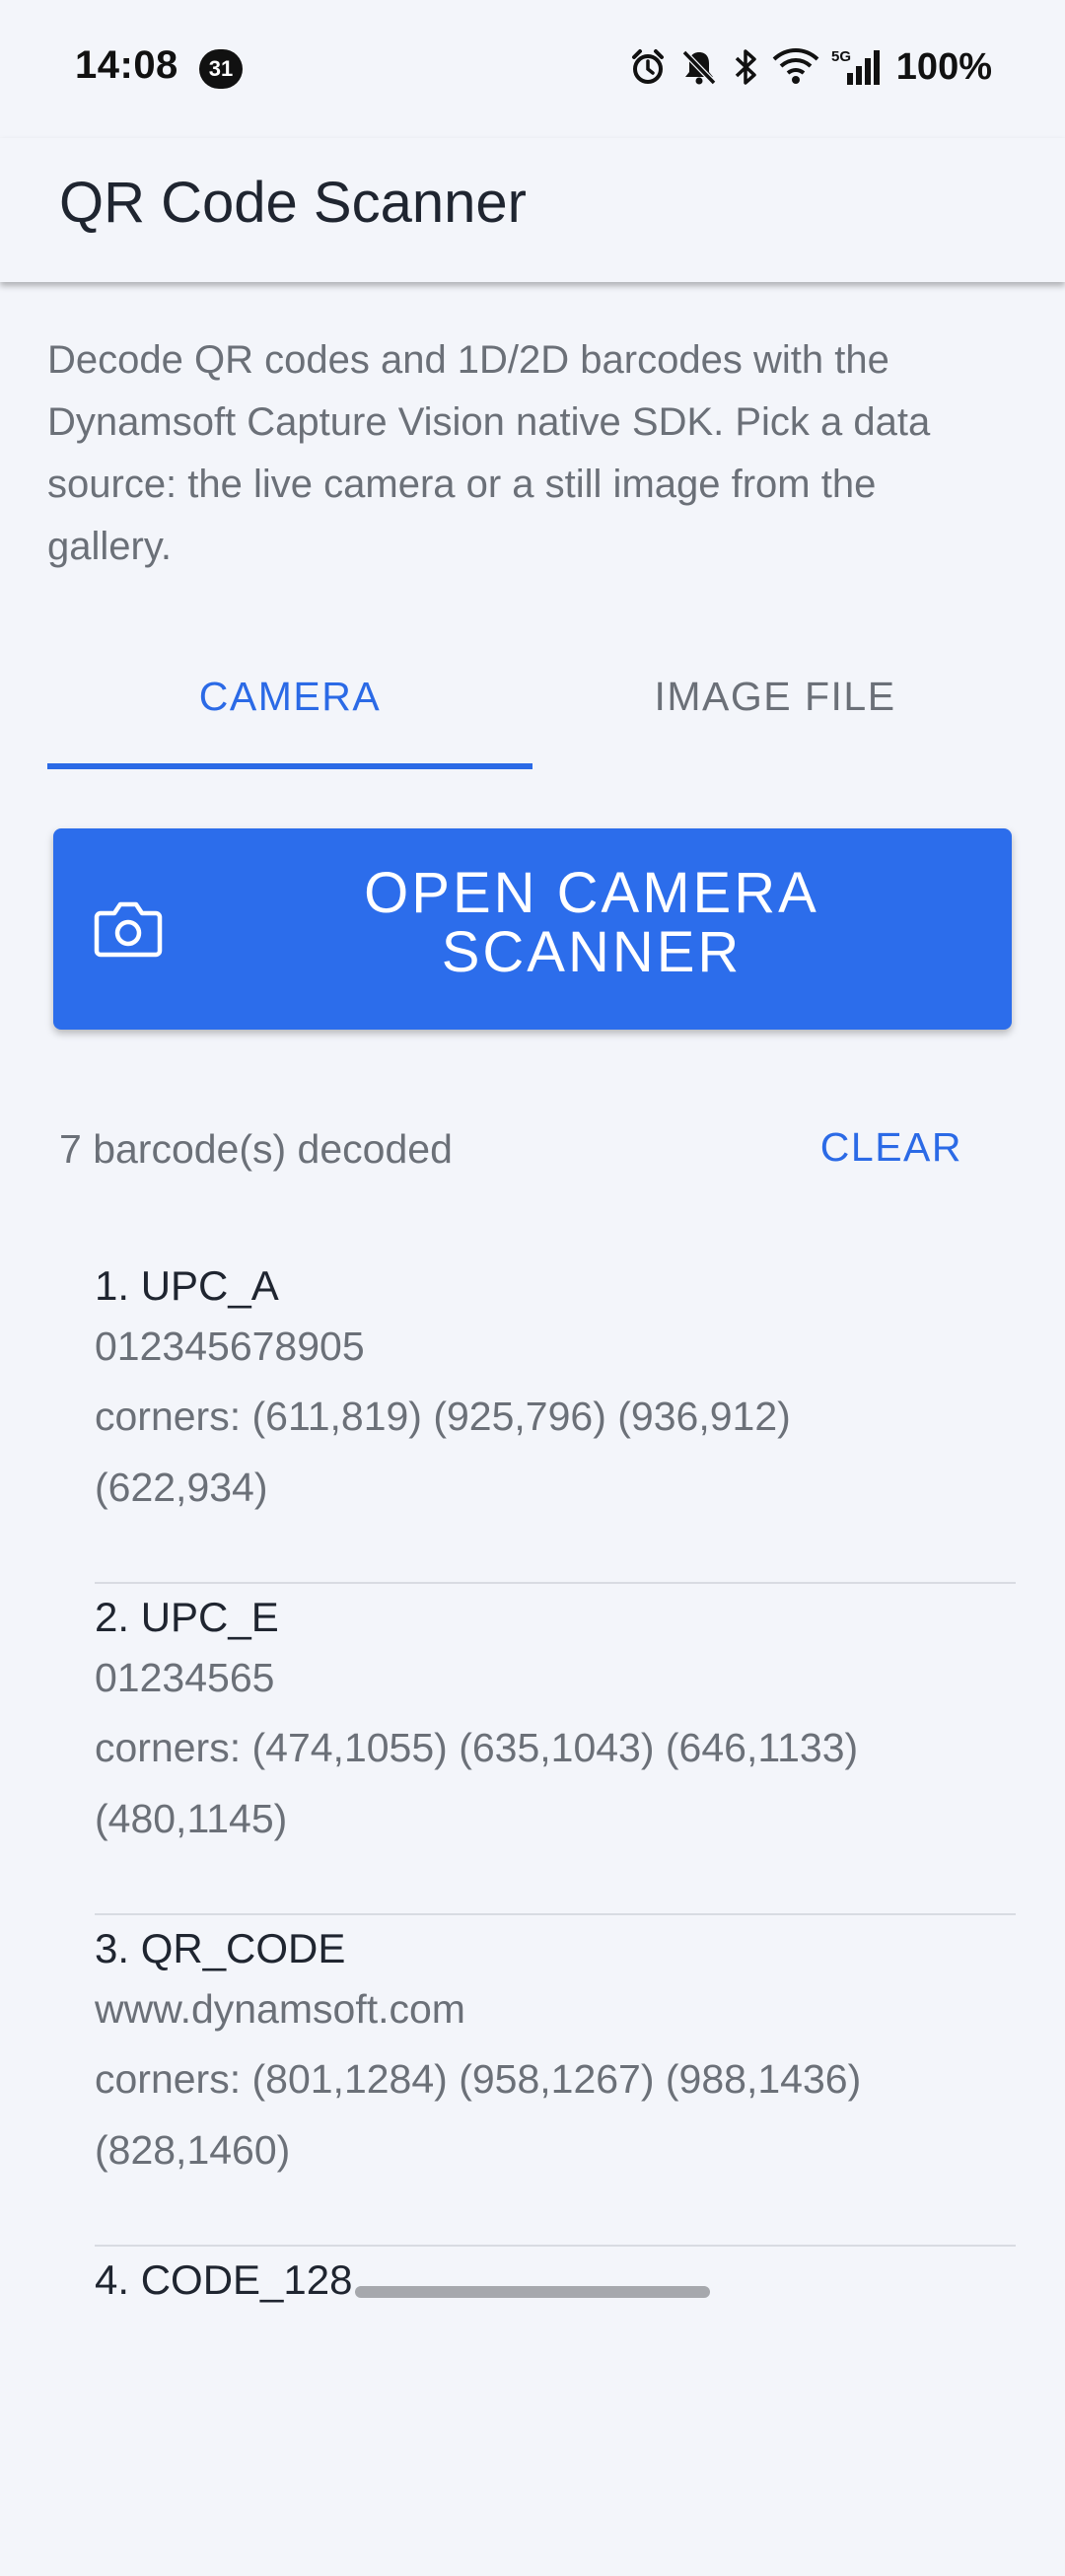  I want to click on barcode-format: 4. CODE_128, so click(224, 2279).